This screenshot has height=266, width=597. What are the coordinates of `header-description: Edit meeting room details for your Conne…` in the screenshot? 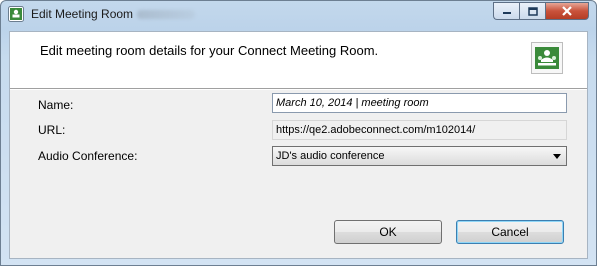 It's located at (209, 50).